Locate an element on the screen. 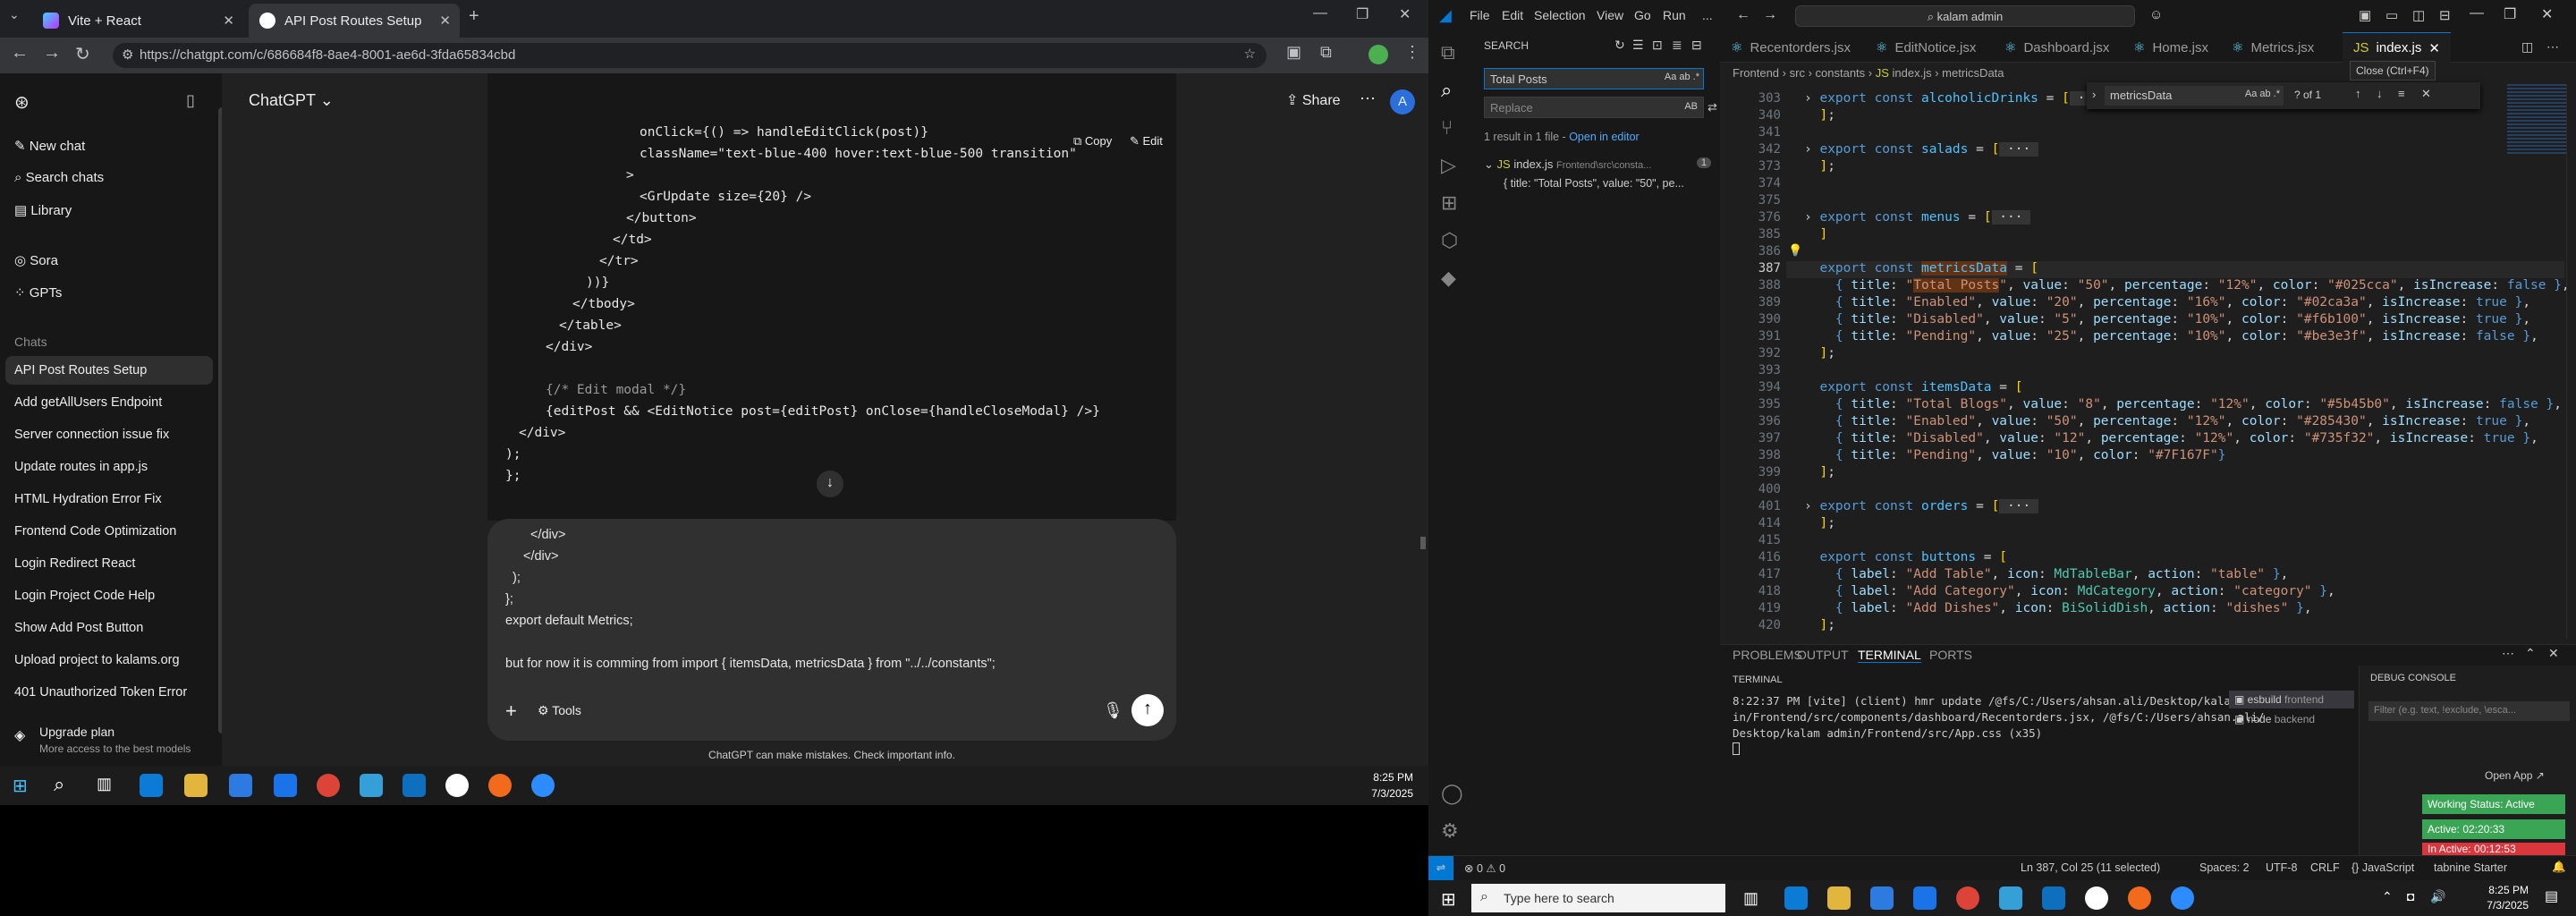  tab-menu-icon: ⌄ is located at coordinates (14, 14).